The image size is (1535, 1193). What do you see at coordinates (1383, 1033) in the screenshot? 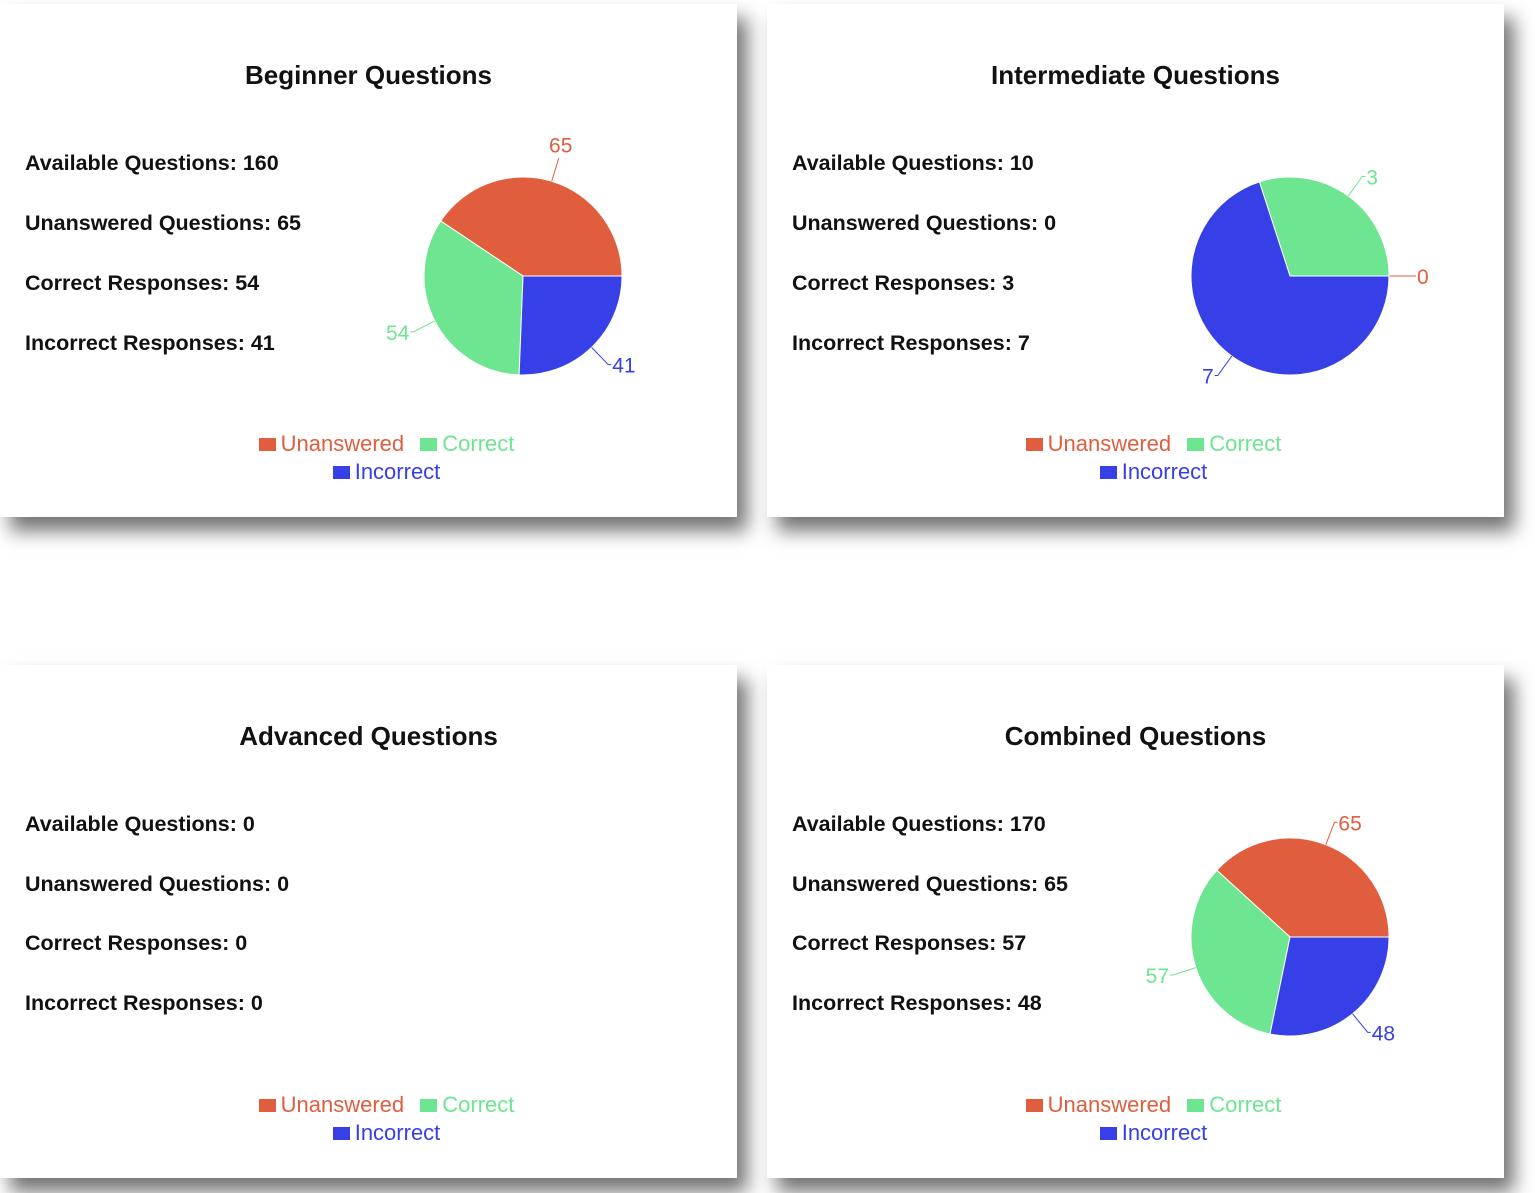
I see `data-label-incorrect: 48` at bounding box center [1383, 1033].